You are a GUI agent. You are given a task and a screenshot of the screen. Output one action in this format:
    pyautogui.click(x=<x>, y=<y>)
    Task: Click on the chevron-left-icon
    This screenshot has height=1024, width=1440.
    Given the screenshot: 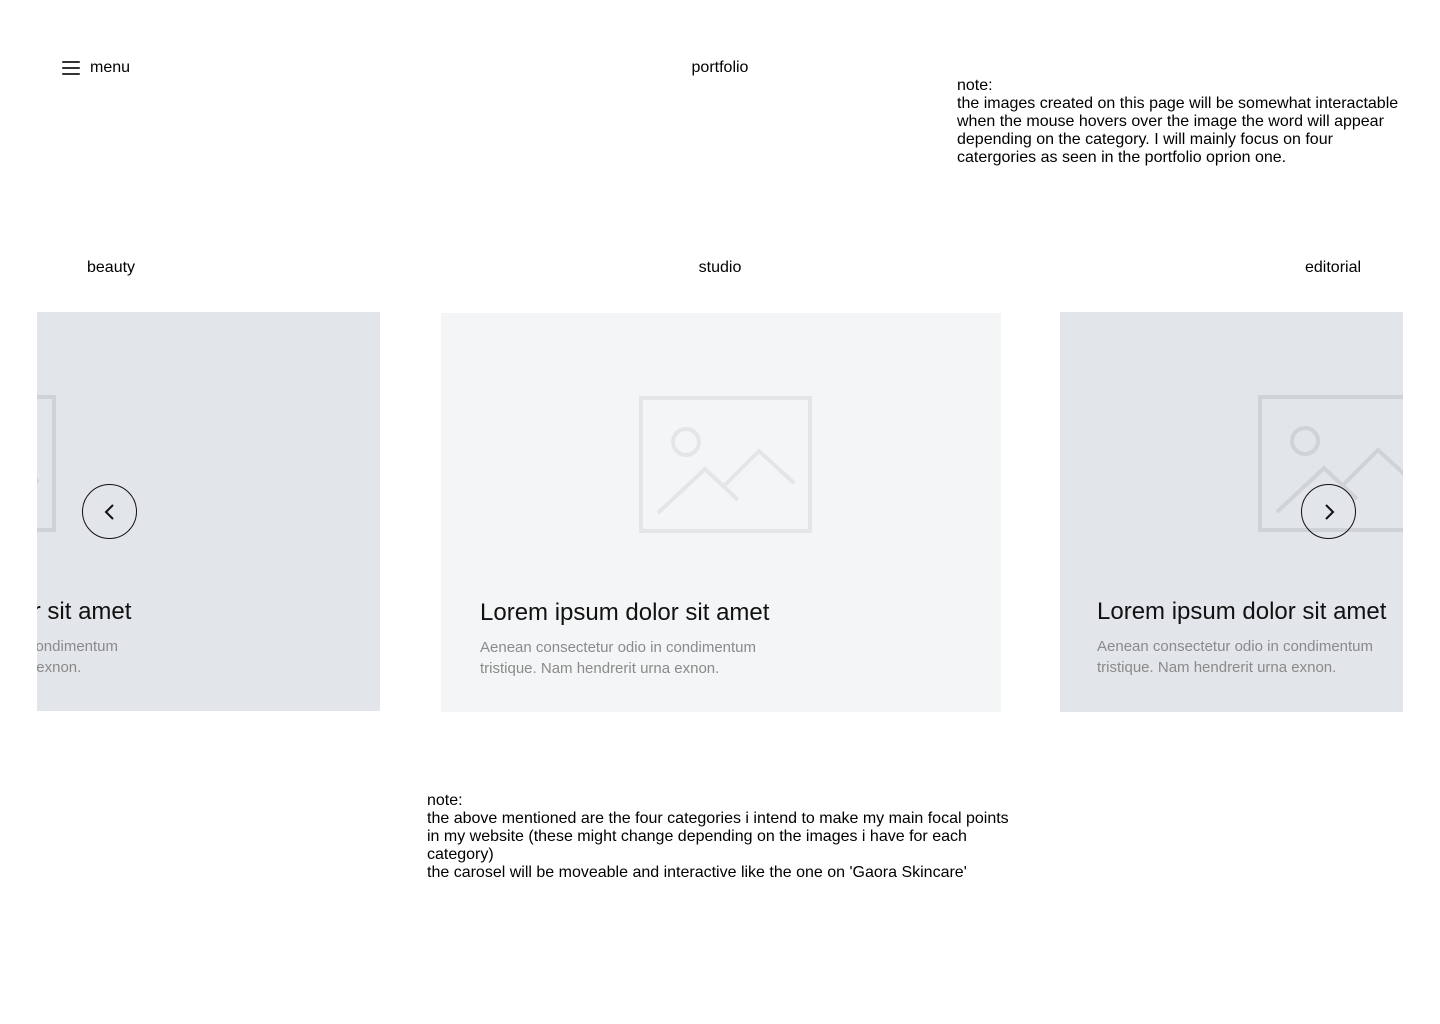 What is the action you would take?
    pyautogui.click(x=109, y=511)
    